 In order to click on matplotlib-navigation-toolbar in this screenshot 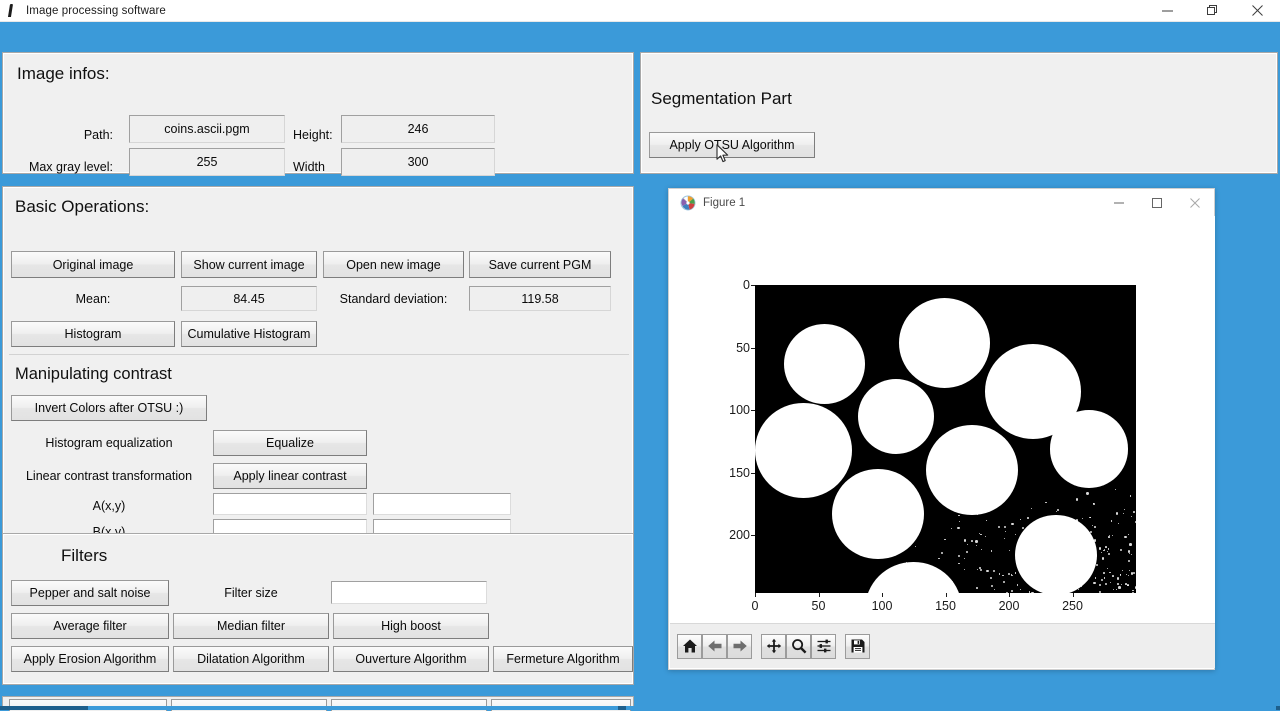, I will do `click(942, 645)`.